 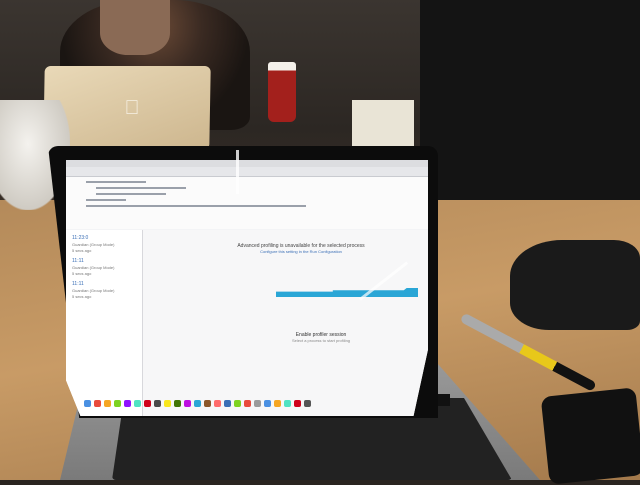 I want to click on enable-subtitle: Select a process to start profiling, so click(x=321, y=340).